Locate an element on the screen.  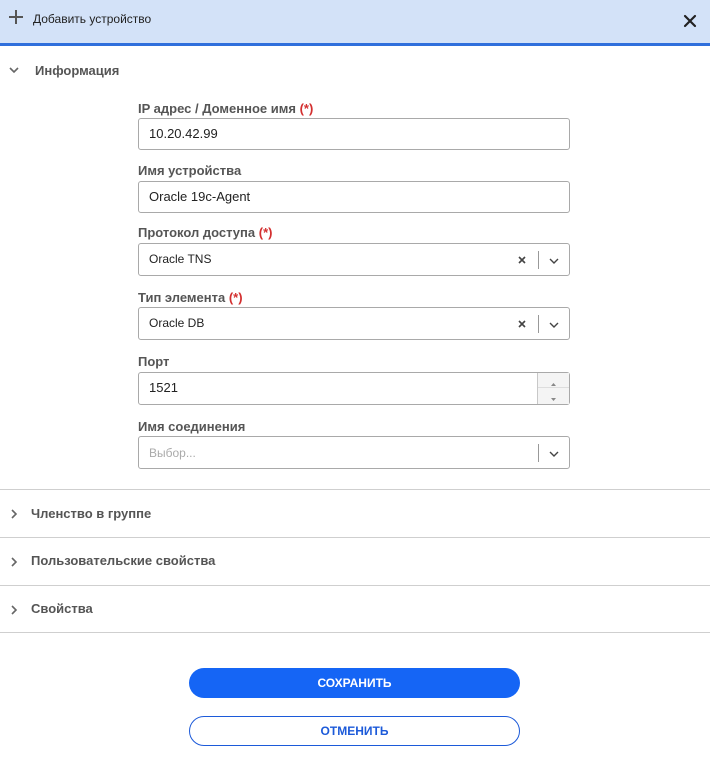
element-type-select: Oracle DB is located at coordinates (354, 323).